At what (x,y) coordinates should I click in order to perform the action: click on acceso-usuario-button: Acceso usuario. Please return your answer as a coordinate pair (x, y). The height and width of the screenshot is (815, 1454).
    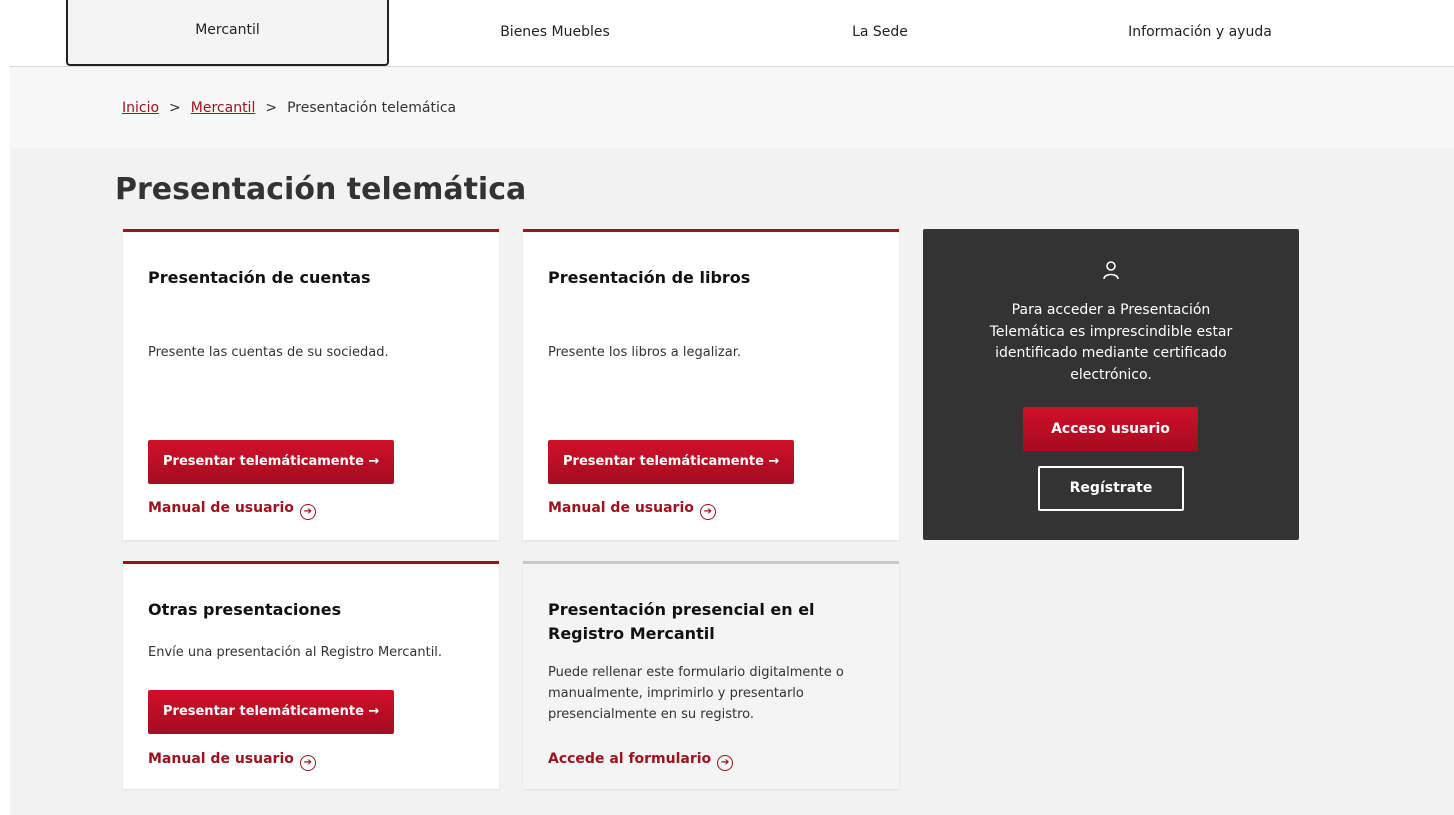
    Looking at the image, I should click on (1110, 429).